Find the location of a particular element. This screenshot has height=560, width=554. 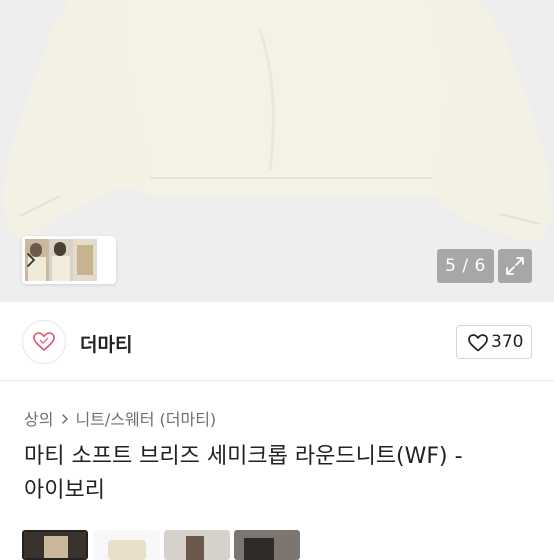

like-button: 370 is located at coordinates (494, 342).